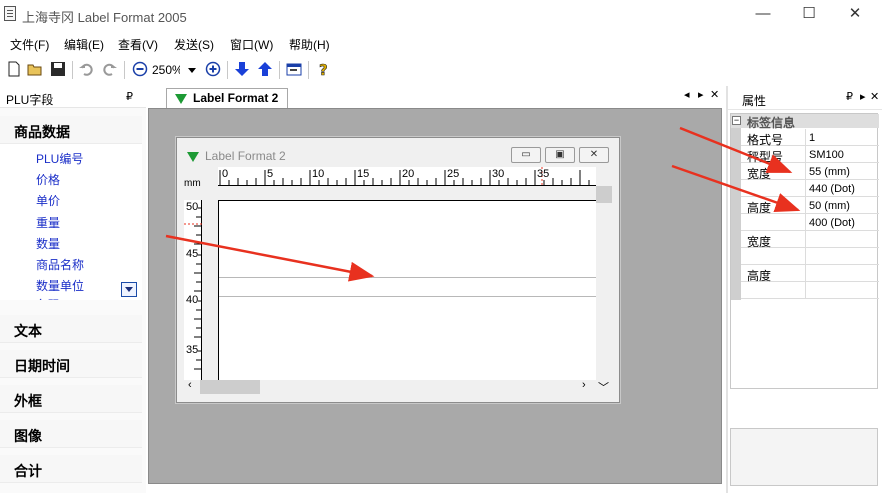 The width and height of the screenshot is (882, 493). What do you see at coordinates (48, 243) in the screenshot?
I see `list-item: 数量` at bounding box center [48, 243].